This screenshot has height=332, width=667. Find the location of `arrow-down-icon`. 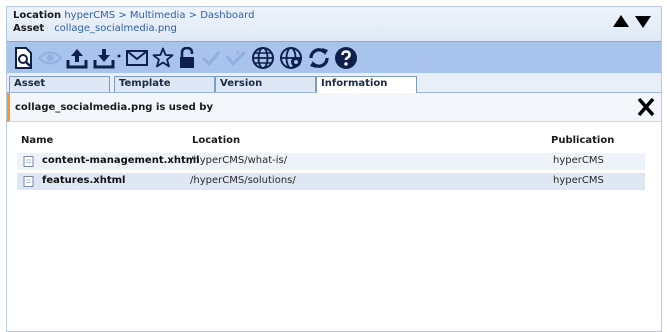

arrow-down-icon is located at coordinates (643, 22).